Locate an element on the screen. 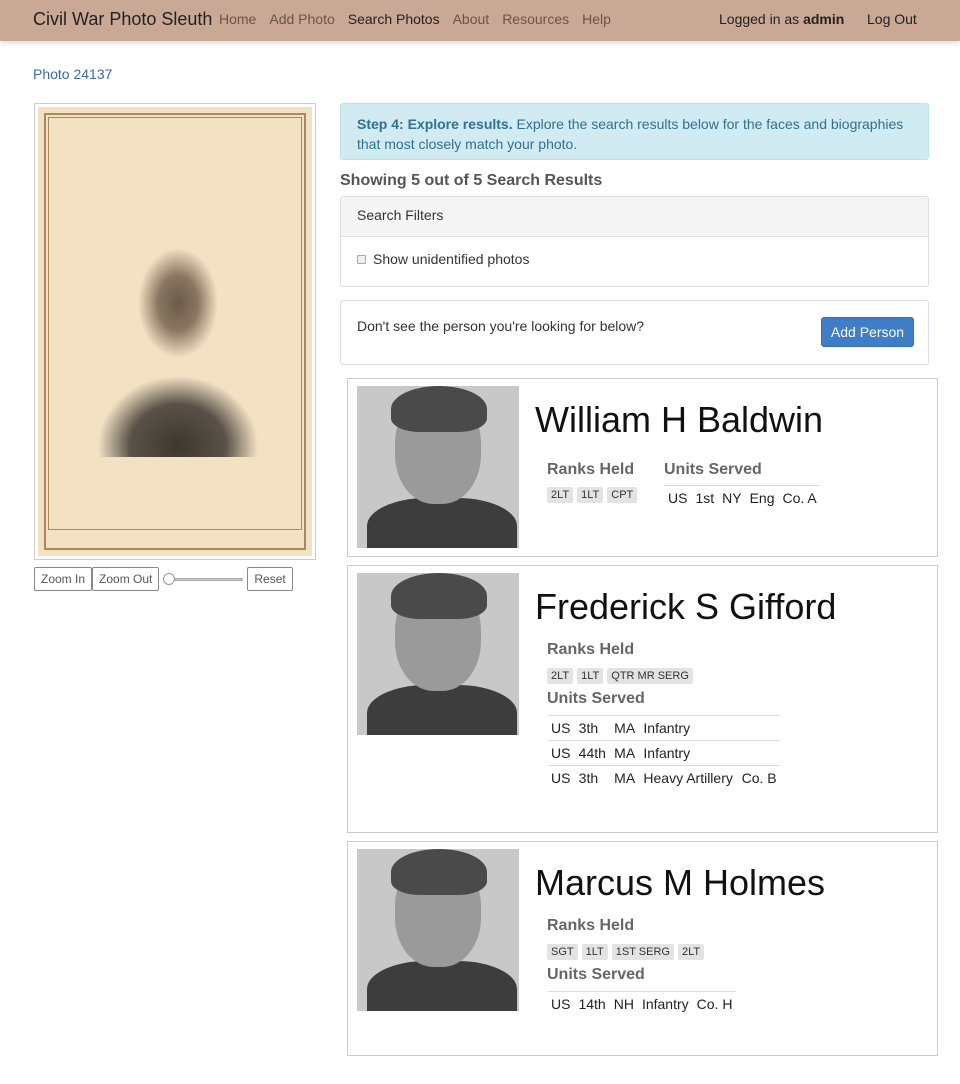 Image resolution: width=960 pixels, height=1084 pixels. rank-badge: QTR MR SERG is located at coordinates (650, 676).